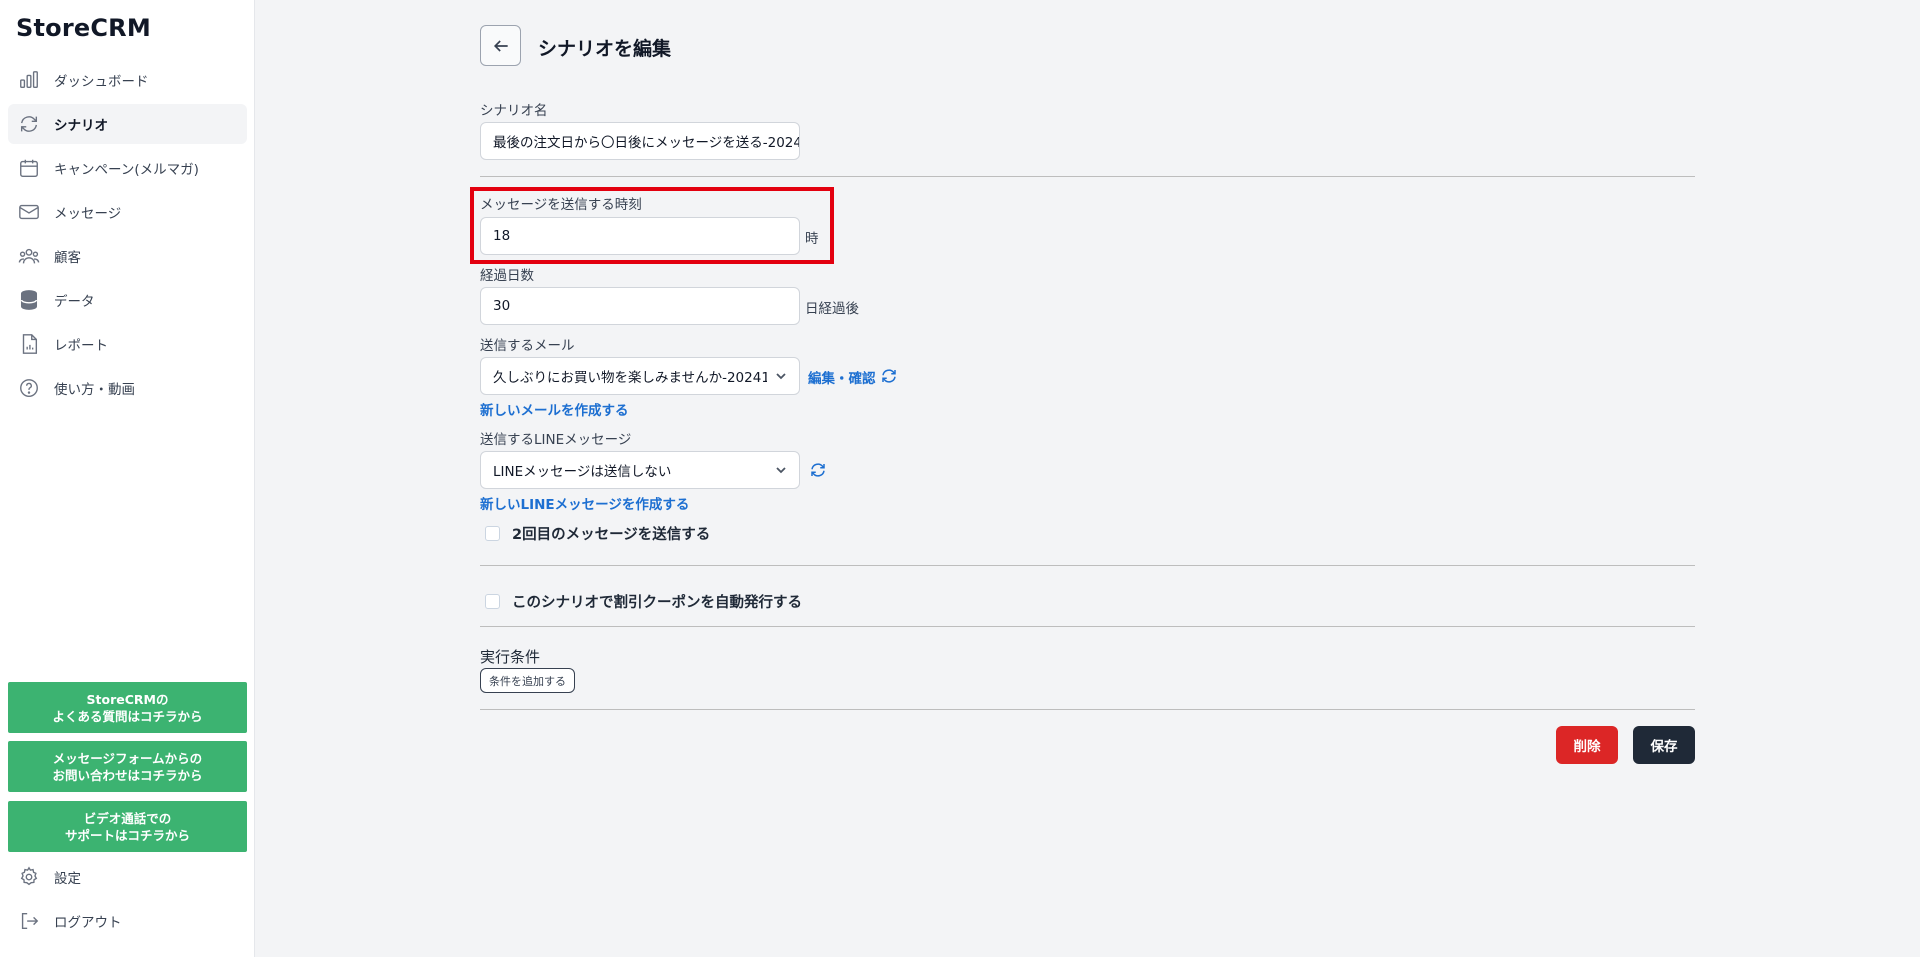 The image size is (1920, 957). What do you see at coordinates (29, 256) in the screenshot?
I see `users-icon` at bounding box center [29, 256].